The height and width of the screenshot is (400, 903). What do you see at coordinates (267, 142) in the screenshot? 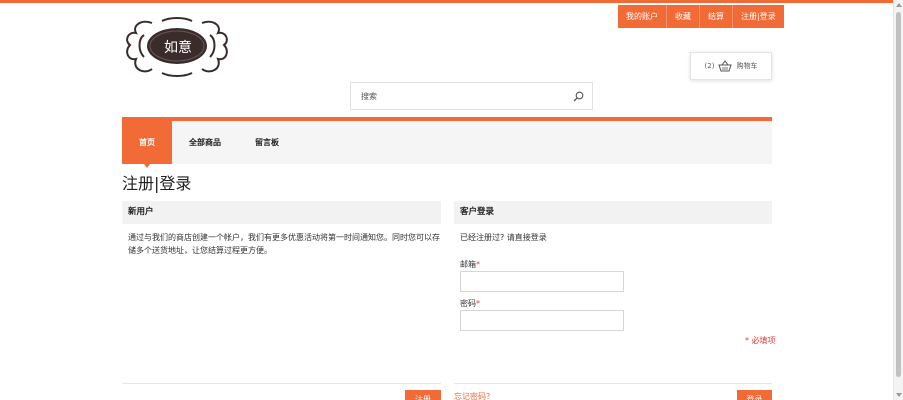
I see `nav-item-guestbook: 留言板` at bounding box center [267, 142].